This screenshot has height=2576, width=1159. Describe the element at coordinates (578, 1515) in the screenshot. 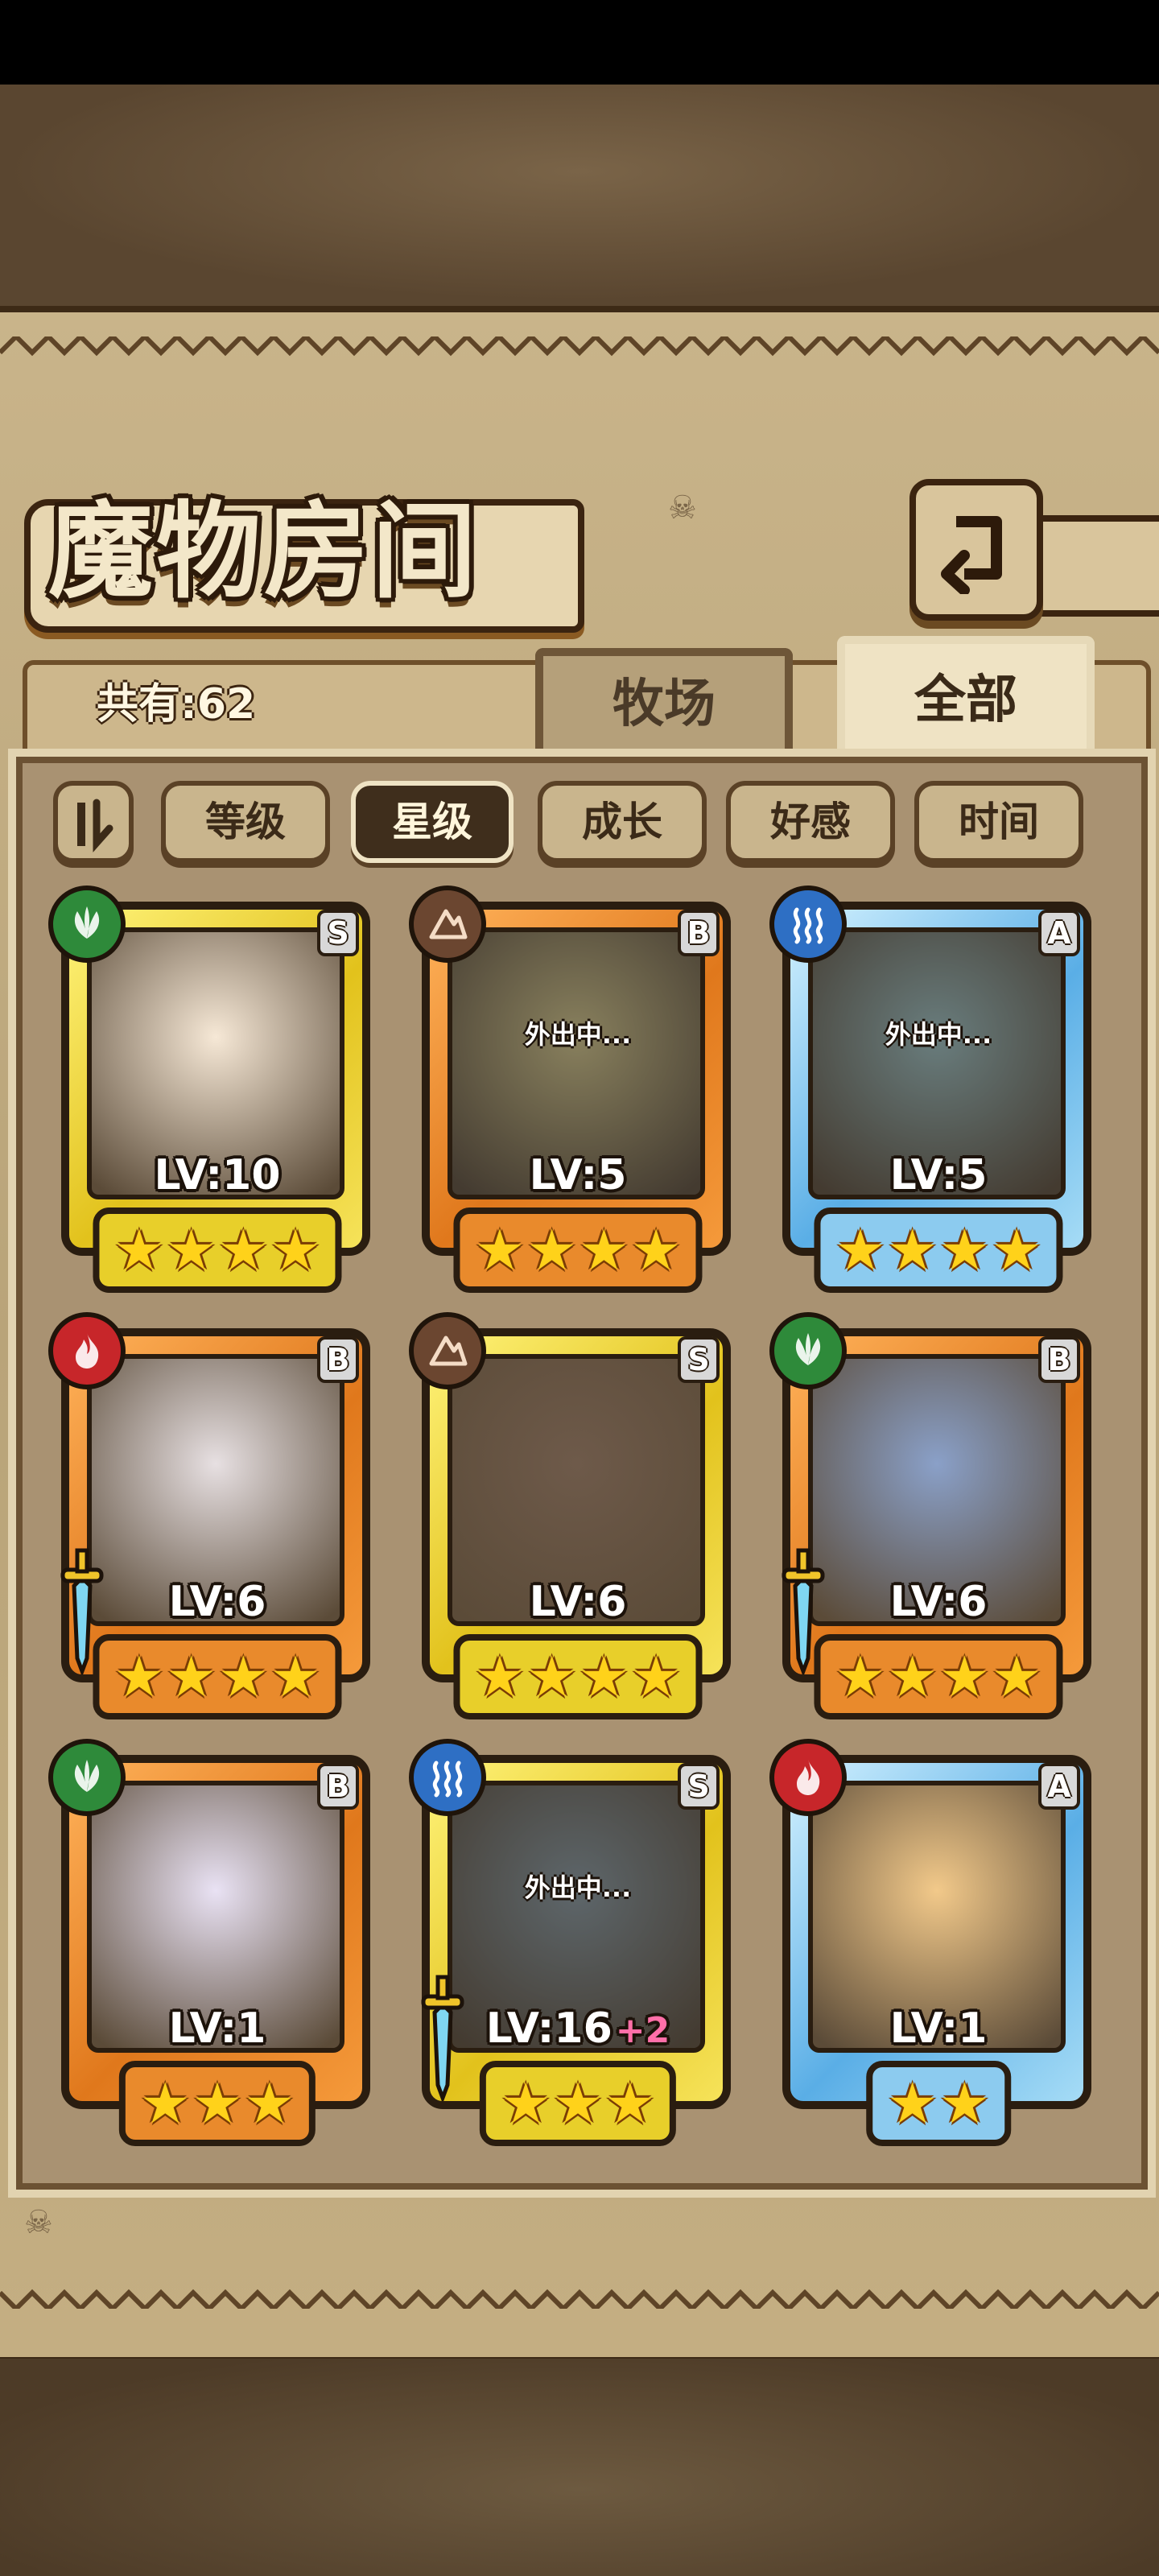

I see `monster-card: S LV:6 ★ ★ ★ ★` at that location.